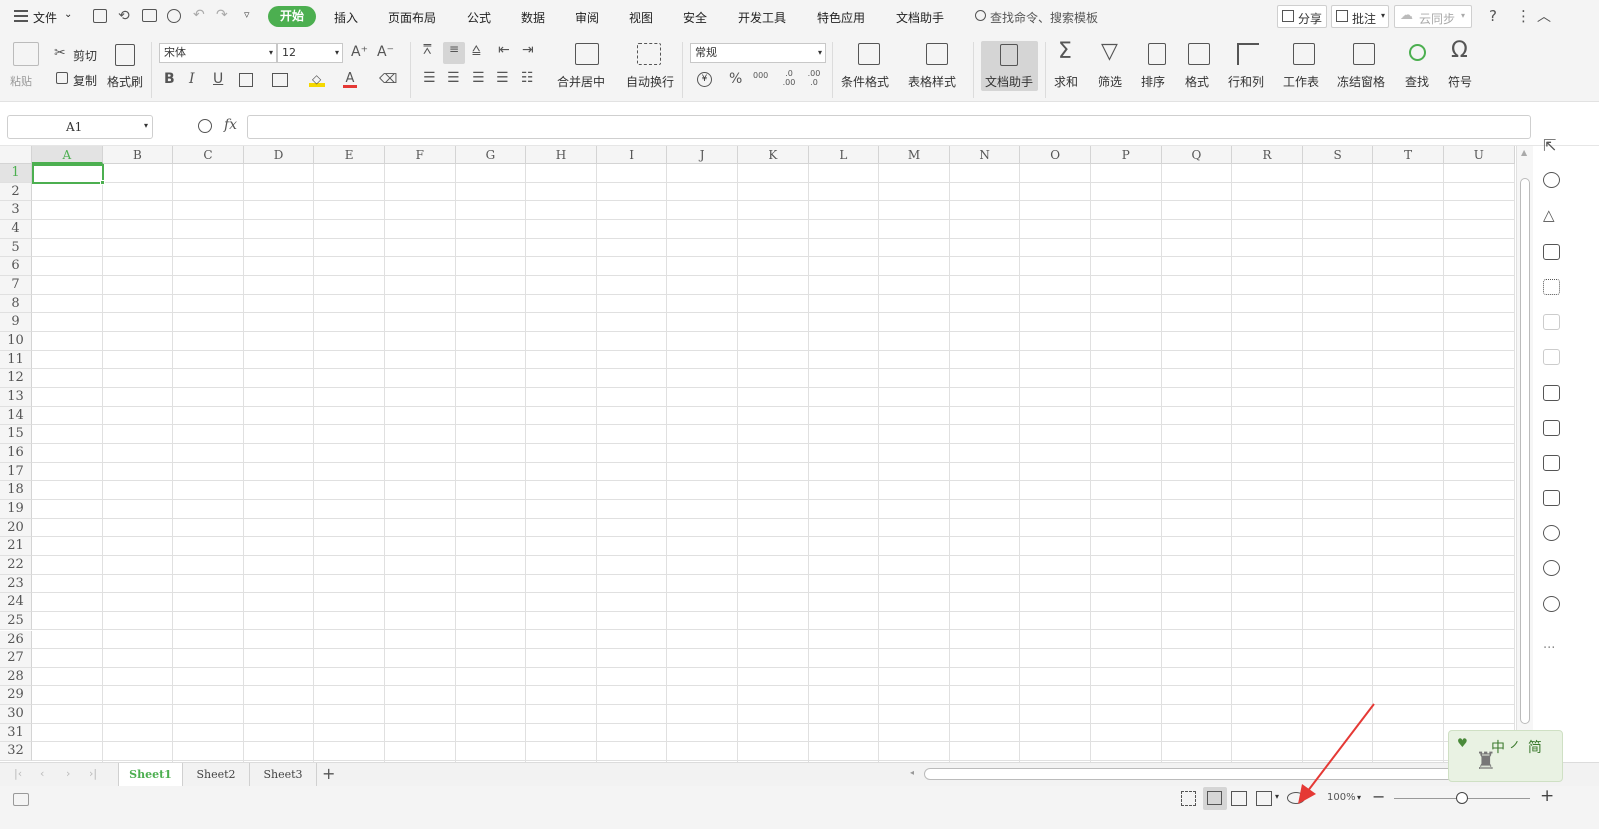 Image resolution: width=1599 pixels, height=829 pixels. Describe the element at coordinates (453, 78) in the screenshot. I see `align-center-icon: ☰` at that location.